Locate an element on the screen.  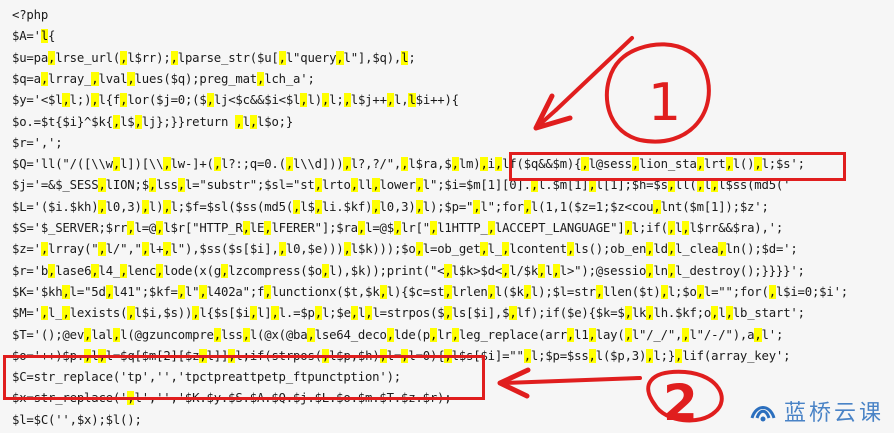
code-token: l])[\\ is located at coordinates (142, 164).